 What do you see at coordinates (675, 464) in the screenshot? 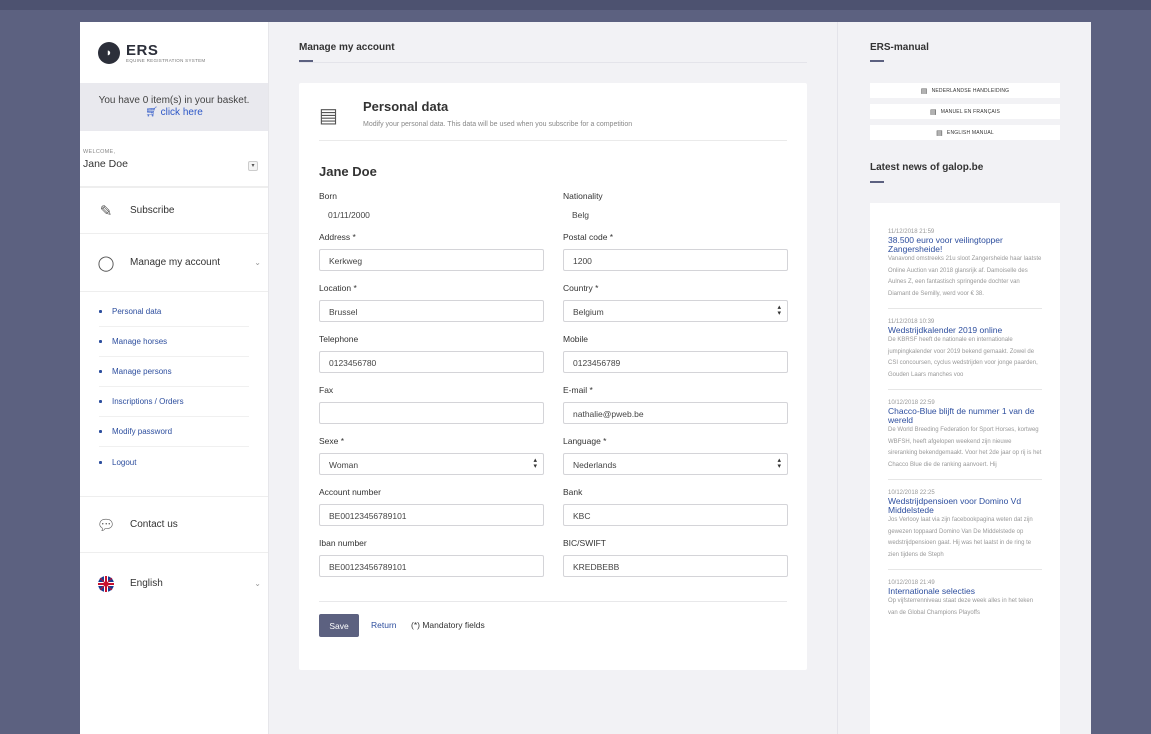
I see `language-select: Nederlands ▴ ▾` at bounding box center [675, 464].